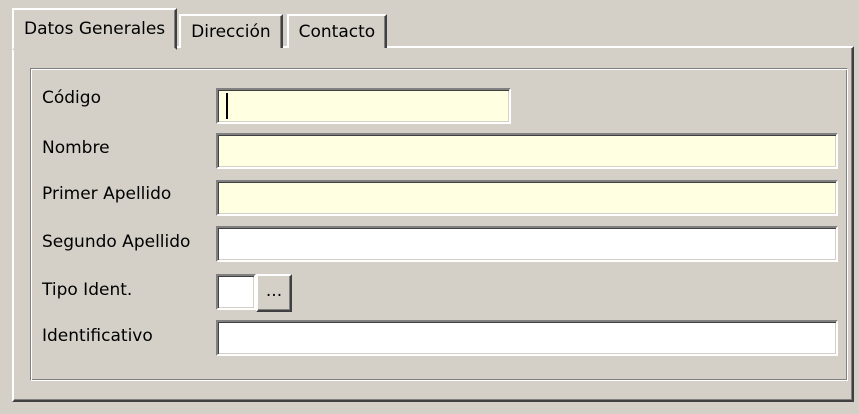  I want to click on tab-strip: Datos Generales Dirección Contacto, so click(200, 29).